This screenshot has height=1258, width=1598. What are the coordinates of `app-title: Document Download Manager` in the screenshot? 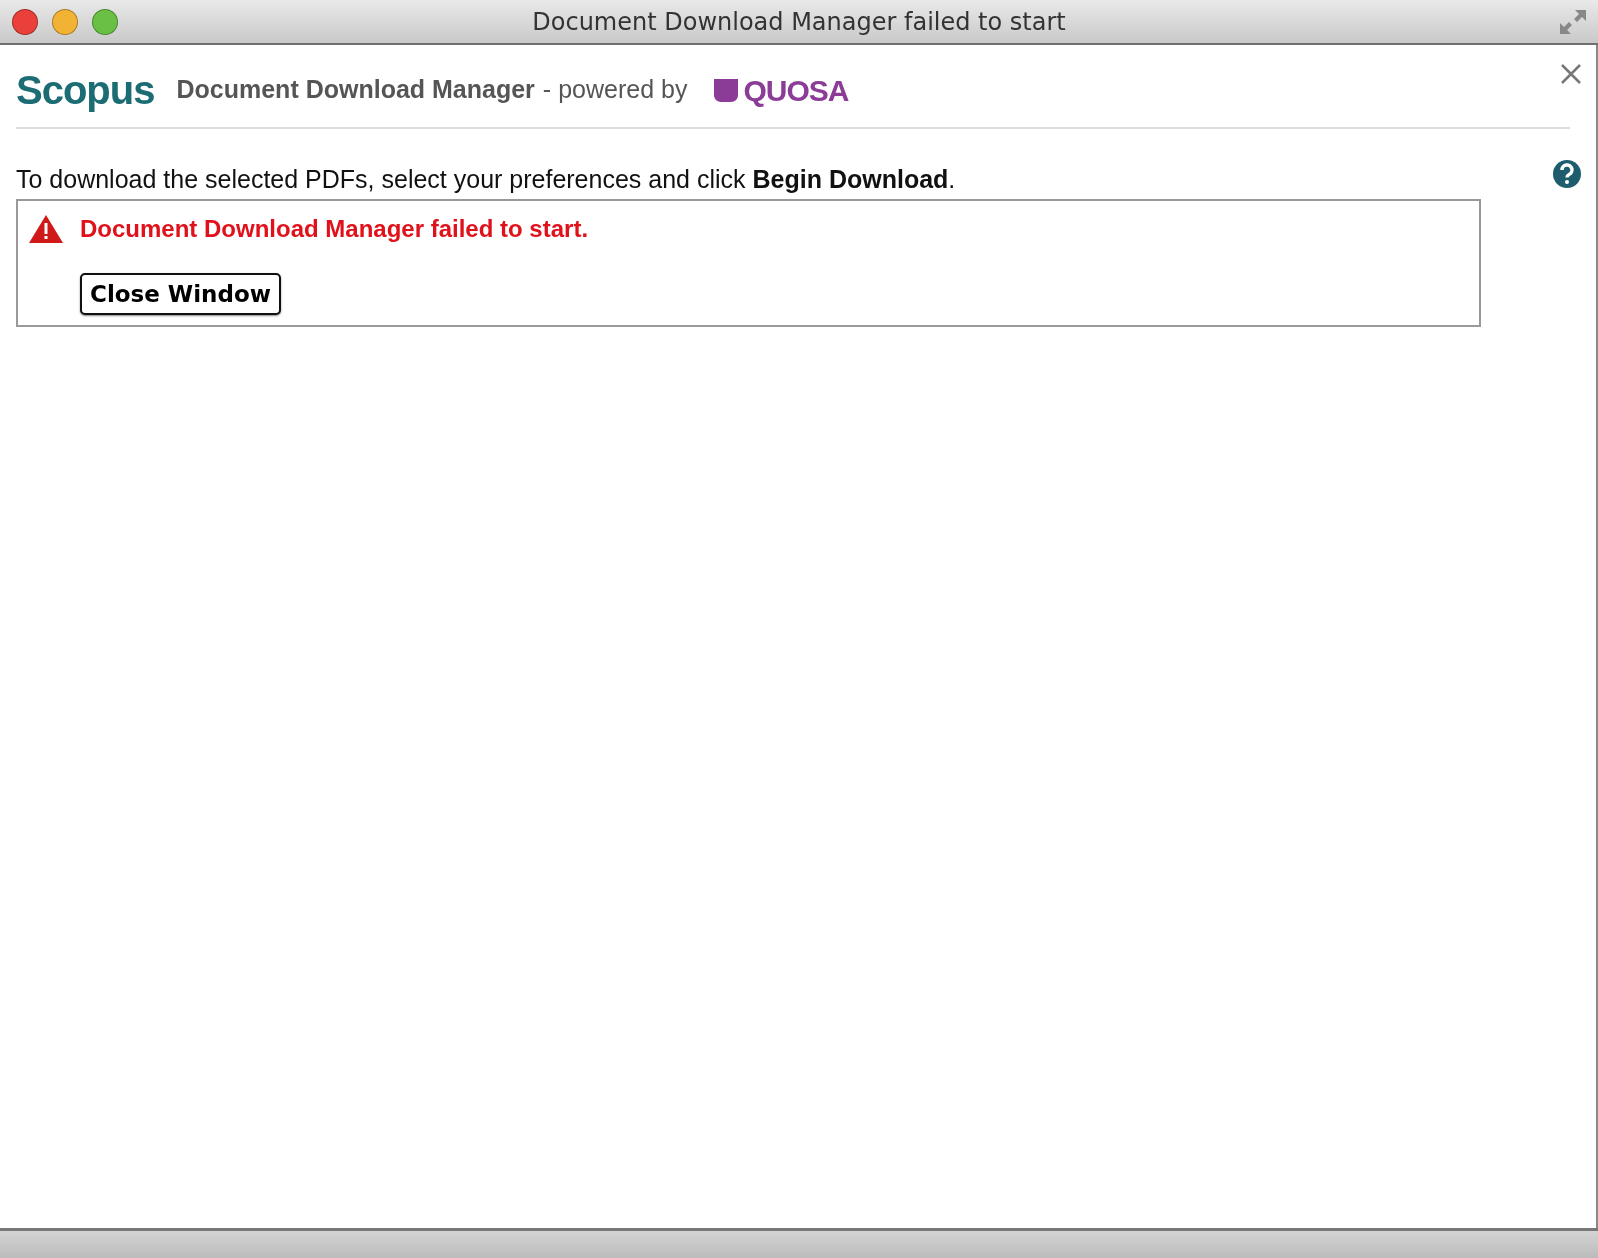 It's located at (355, 90).